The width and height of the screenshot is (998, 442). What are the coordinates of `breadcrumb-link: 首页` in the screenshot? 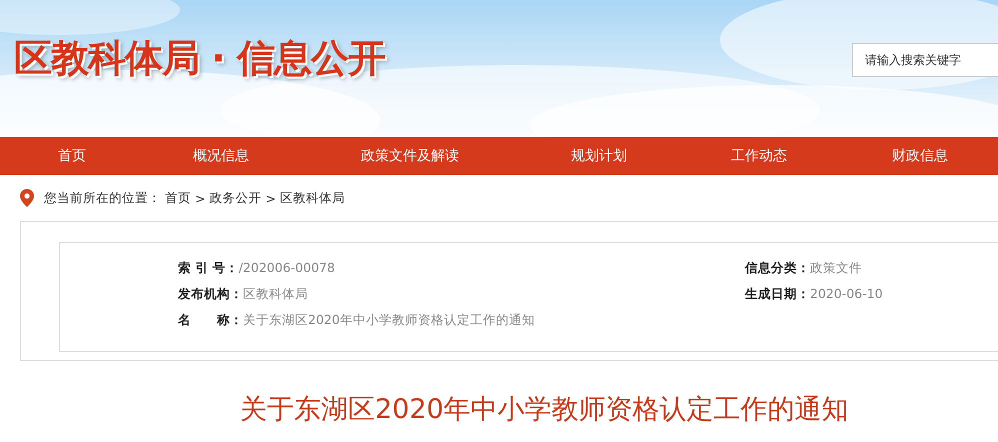 It's located at (178, 198).